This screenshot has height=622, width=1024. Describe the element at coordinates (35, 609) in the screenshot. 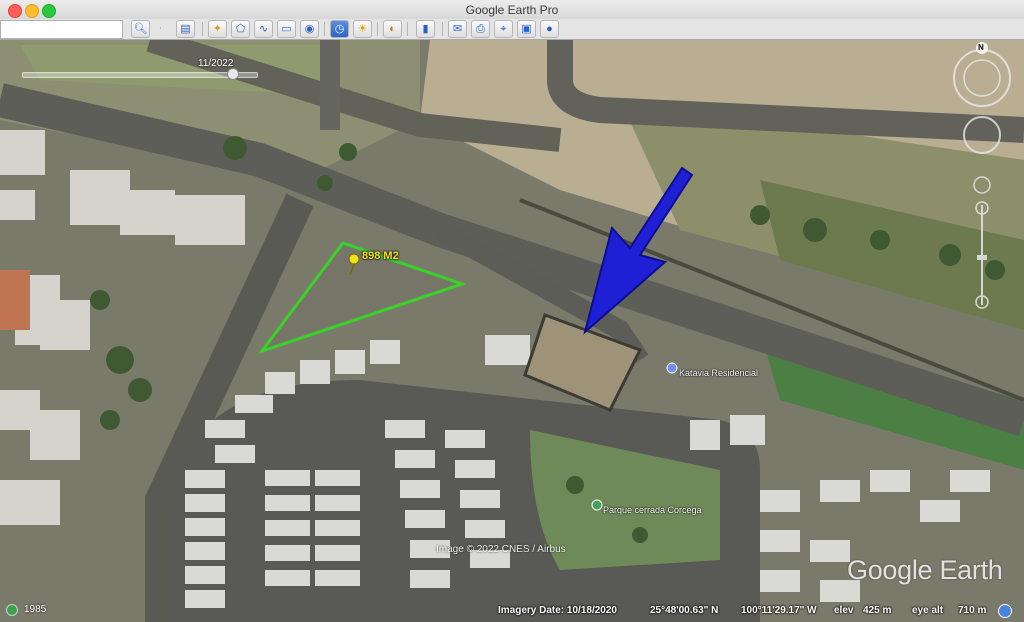

I see `history-start-year: 1985` at that location.